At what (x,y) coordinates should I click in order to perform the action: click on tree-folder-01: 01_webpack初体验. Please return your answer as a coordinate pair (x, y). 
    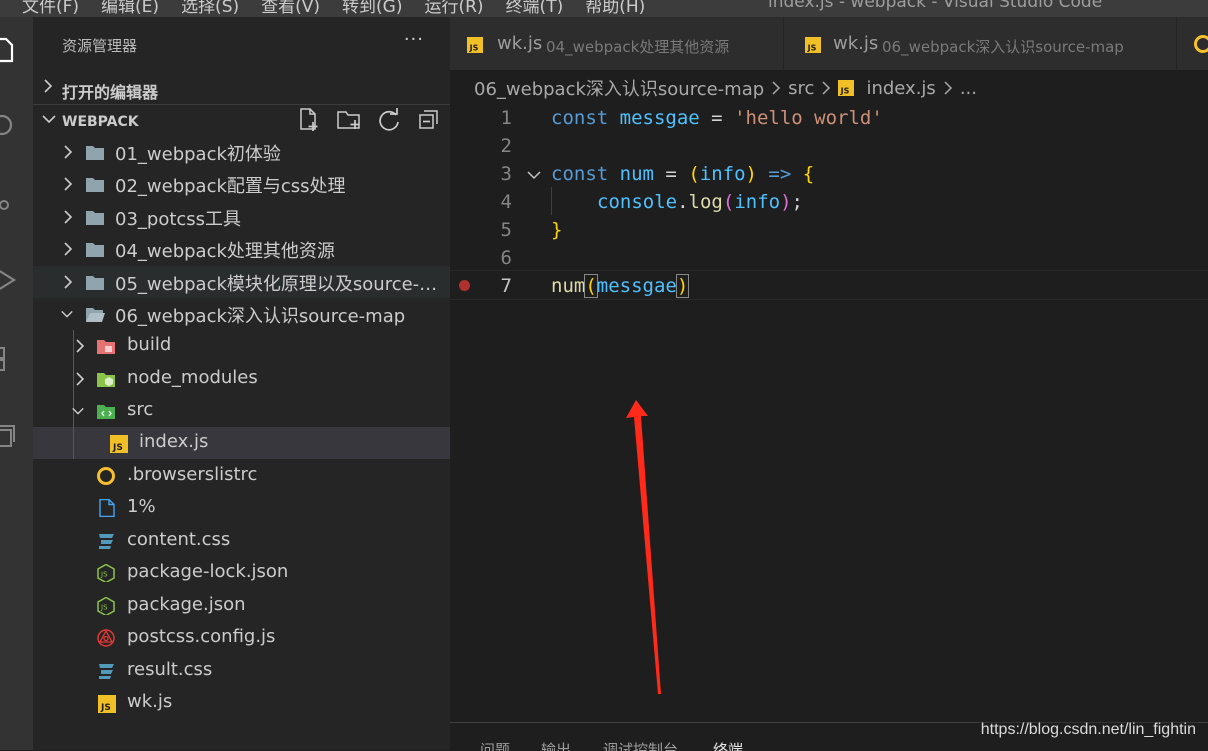
    Looking at the image, I should click on (241, 152).